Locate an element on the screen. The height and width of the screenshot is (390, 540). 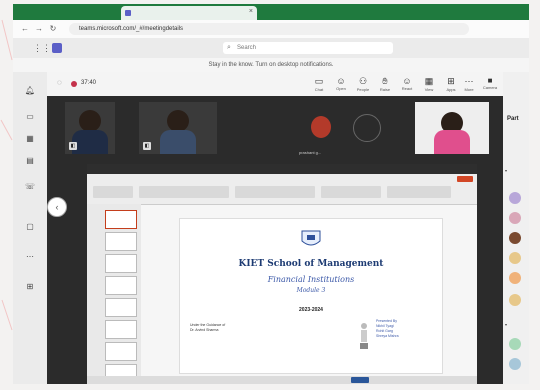
scroll-left-button: ‹ is located at coordinates (57, 207).